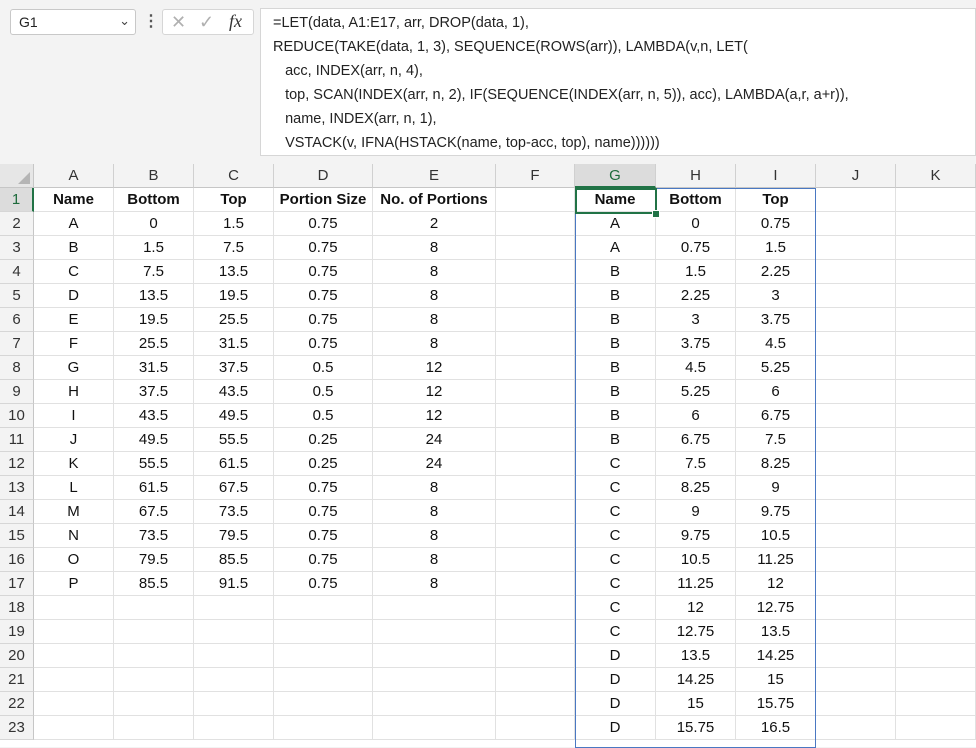  I want to click on cell-a16: O, so click(74, 560).